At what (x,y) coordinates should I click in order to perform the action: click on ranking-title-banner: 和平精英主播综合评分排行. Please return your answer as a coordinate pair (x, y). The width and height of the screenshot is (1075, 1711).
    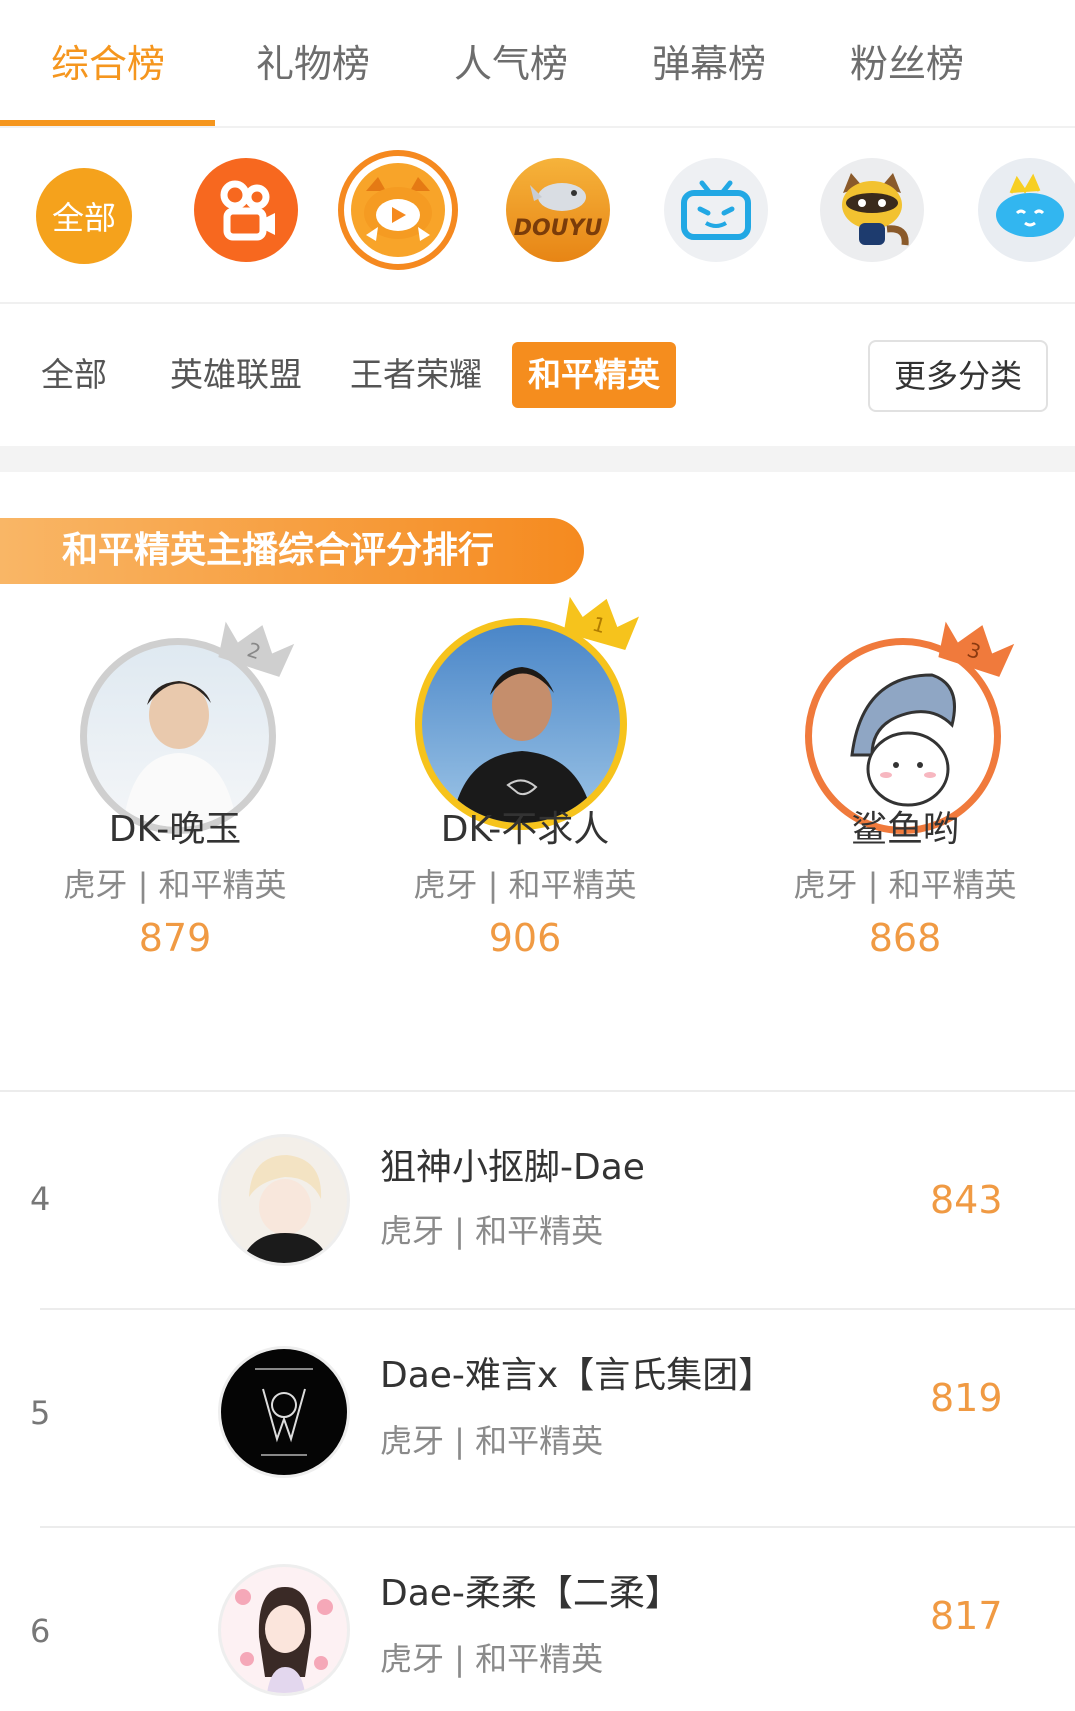
    Looking at the image, I should click on (292, 551).